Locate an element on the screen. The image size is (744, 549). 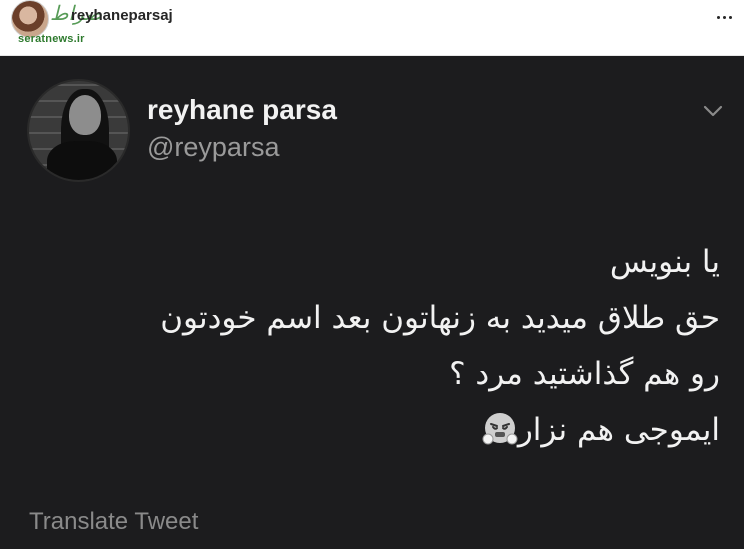
avatar-face is located at coordinates (85, 115).